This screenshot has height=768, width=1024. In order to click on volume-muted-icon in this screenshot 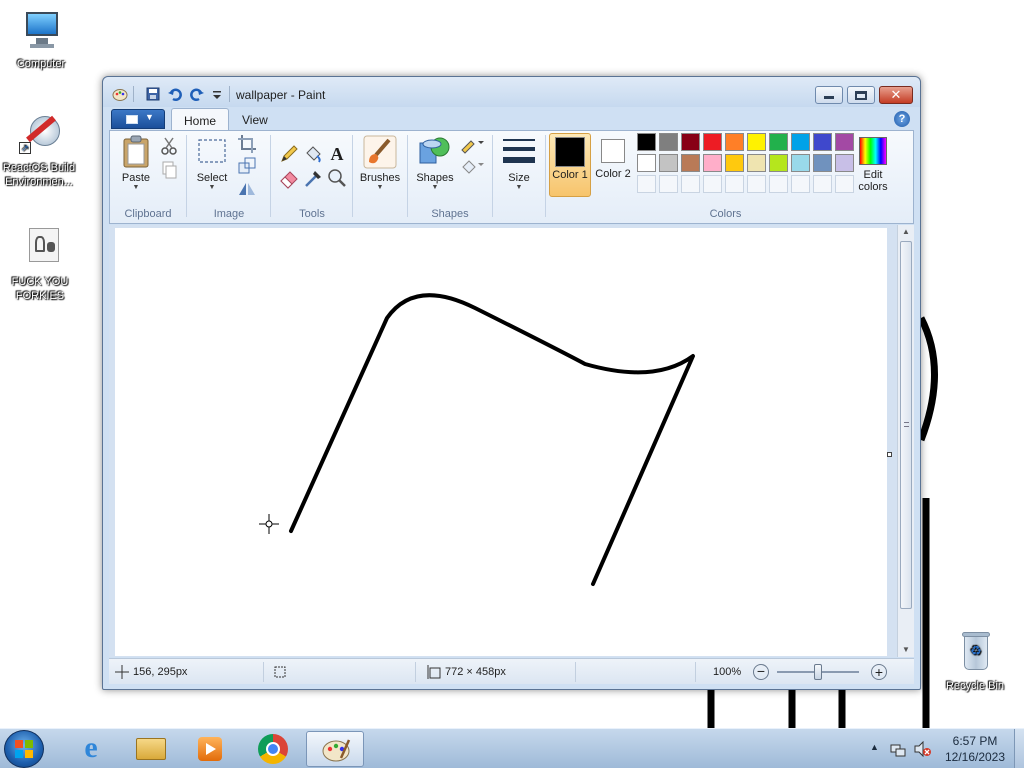, I will do `click(923, 749)`.